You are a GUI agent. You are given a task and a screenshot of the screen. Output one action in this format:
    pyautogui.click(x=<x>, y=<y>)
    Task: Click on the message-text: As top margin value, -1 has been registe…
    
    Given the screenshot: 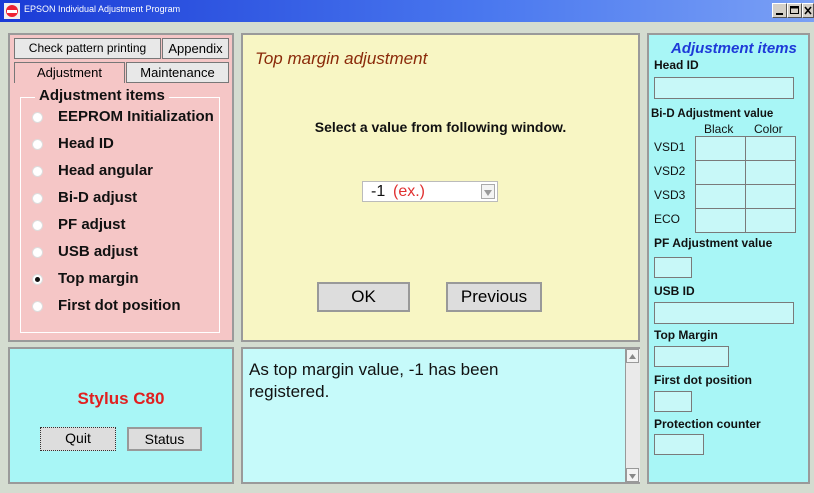 What is the action you would take?
    pyautogui.click(x=374, y=380)
    